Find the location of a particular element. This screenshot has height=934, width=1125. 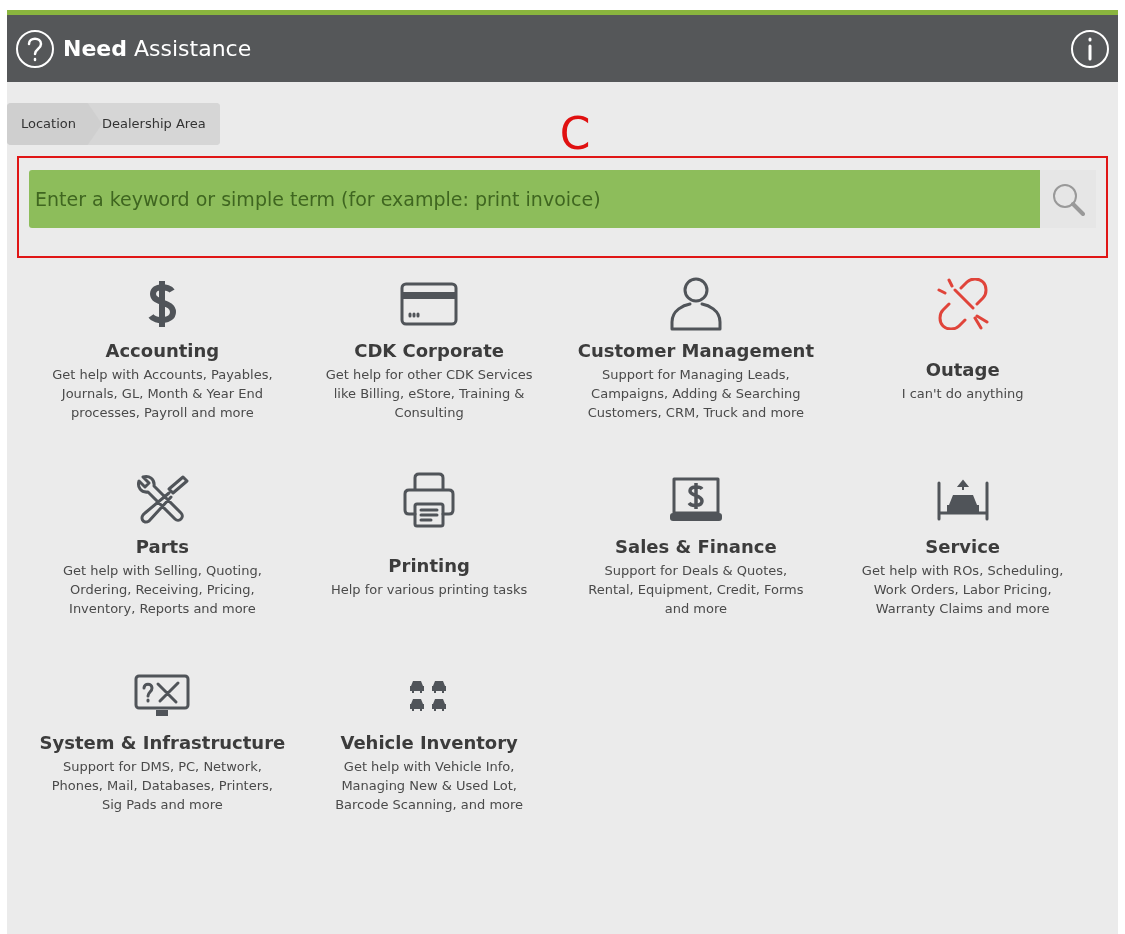

tile-title: System & Infrastructure is located at coordinates (162, 742).